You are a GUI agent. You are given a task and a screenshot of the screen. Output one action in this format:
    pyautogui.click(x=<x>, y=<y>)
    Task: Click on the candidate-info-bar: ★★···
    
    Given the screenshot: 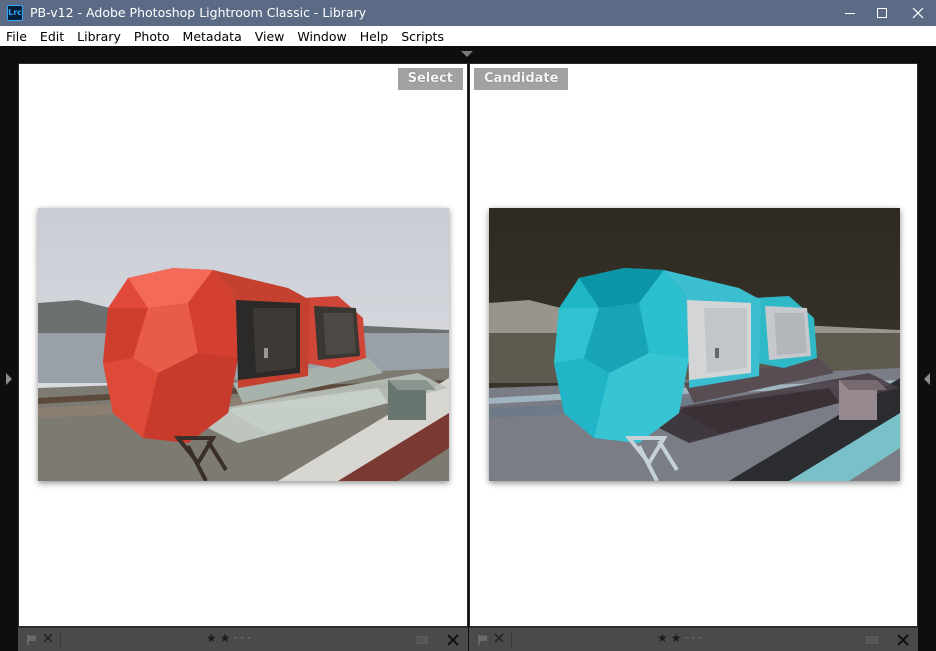 What is the action you would take?
    pyautogui.click(x=693, y=639)
    